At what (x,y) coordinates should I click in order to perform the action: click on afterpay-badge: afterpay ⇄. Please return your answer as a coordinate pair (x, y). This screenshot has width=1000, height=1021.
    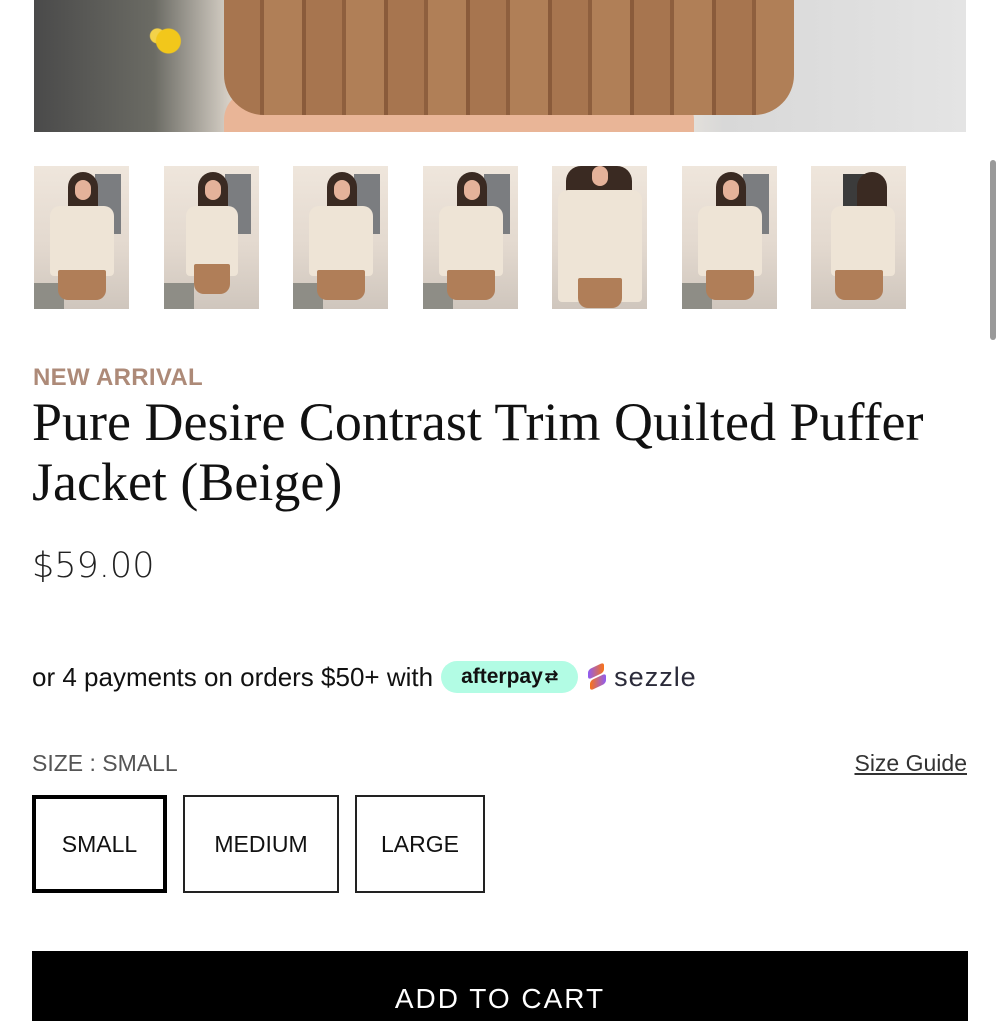
    Looking at the image, I should click on (510, 677).